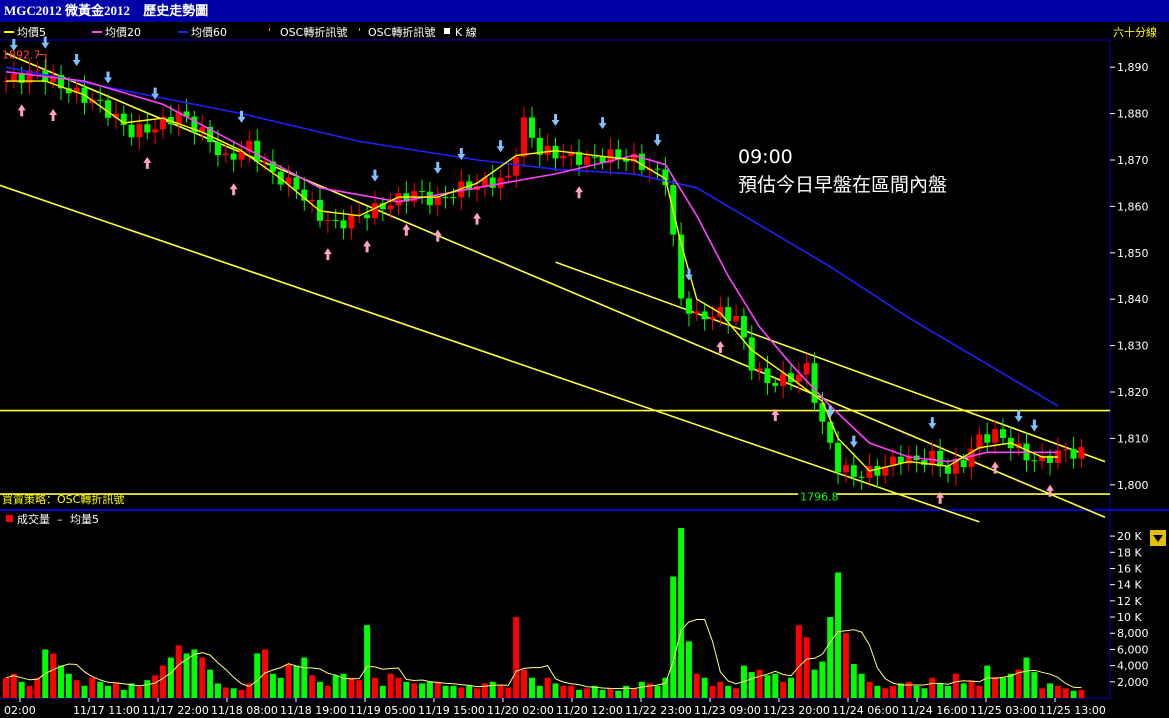 The height and width of the screenshot is (718, 1169). What do you see at coordinates (1133, 682) in the screenshot?
I see `volume-tick-label: 2,000` at bounding box center [1133, 682].